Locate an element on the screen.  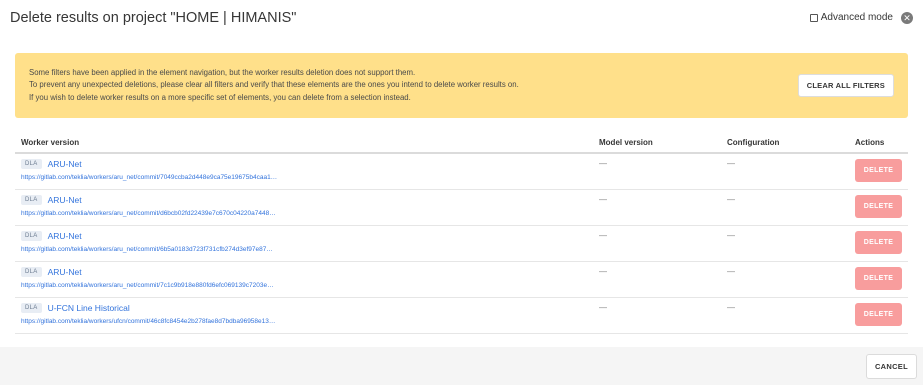
advanced-mode-label: Advanced mode is located at coordinates (856, 17).